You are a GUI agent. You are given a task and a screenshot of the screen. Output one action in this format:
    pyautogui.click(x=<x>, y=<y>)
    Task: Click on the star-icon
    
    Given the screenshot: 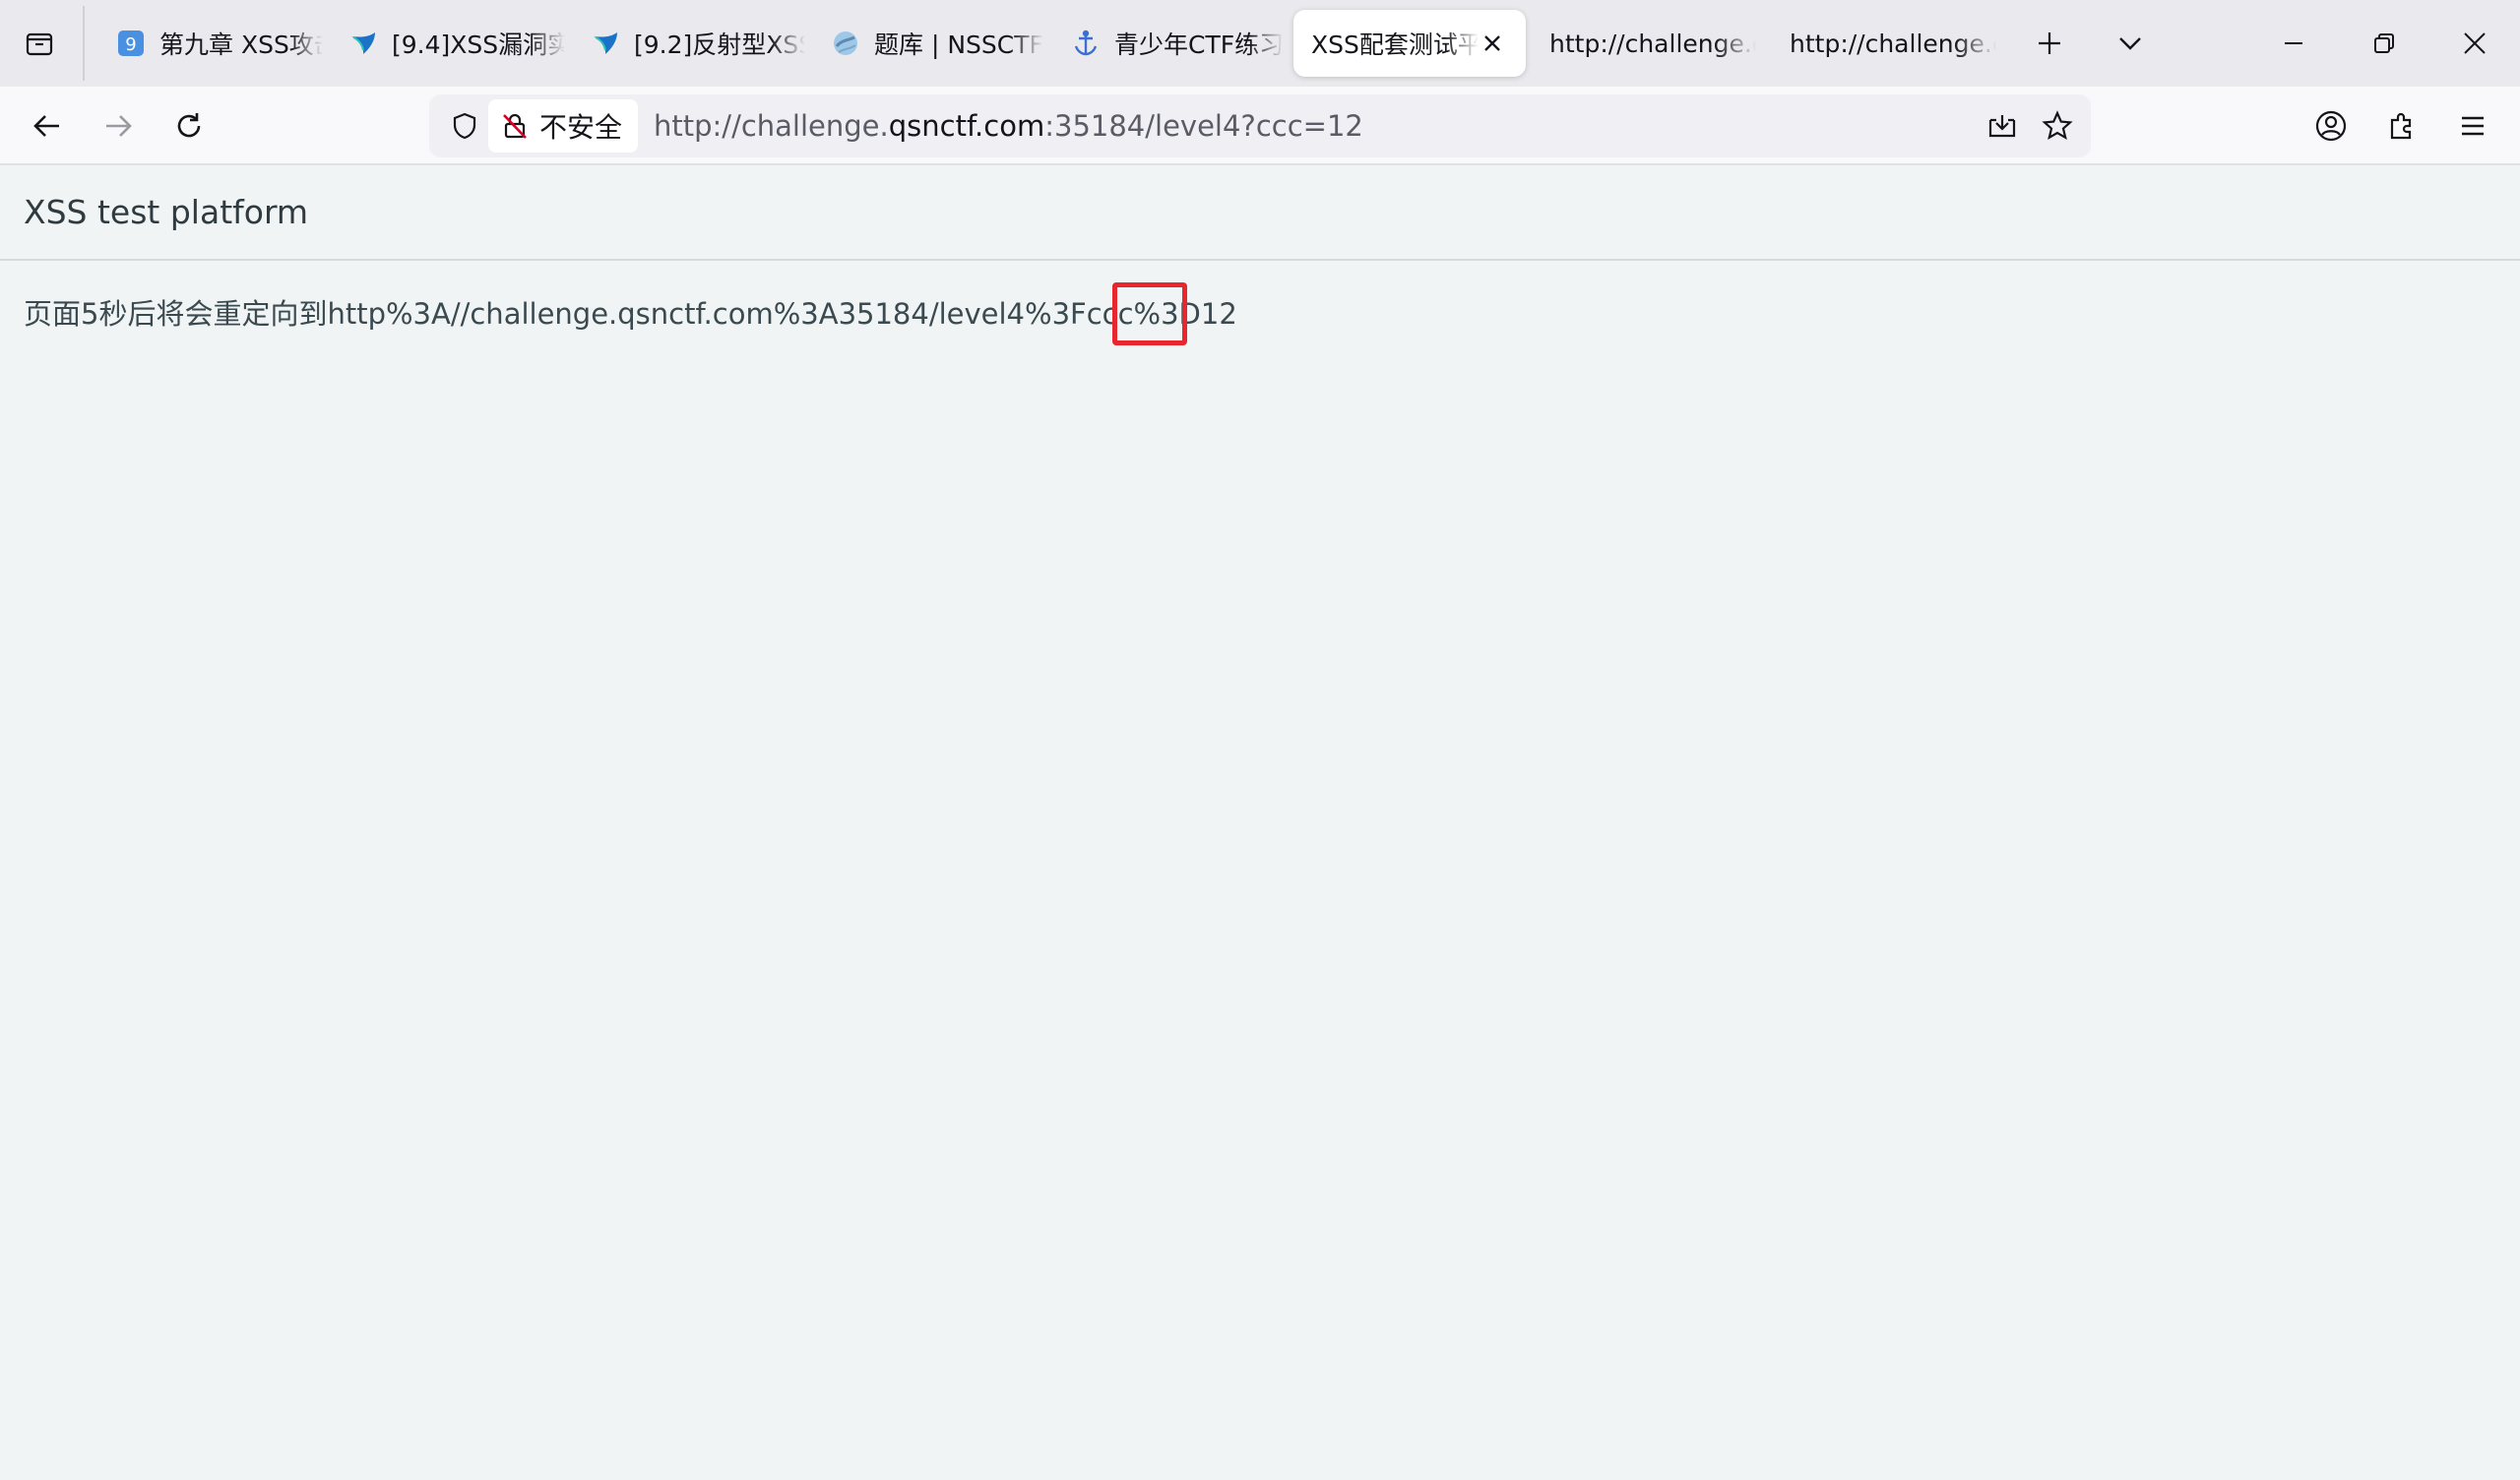 What is the action you would take?
    pyautogui.click(x=2057, y=126)
    